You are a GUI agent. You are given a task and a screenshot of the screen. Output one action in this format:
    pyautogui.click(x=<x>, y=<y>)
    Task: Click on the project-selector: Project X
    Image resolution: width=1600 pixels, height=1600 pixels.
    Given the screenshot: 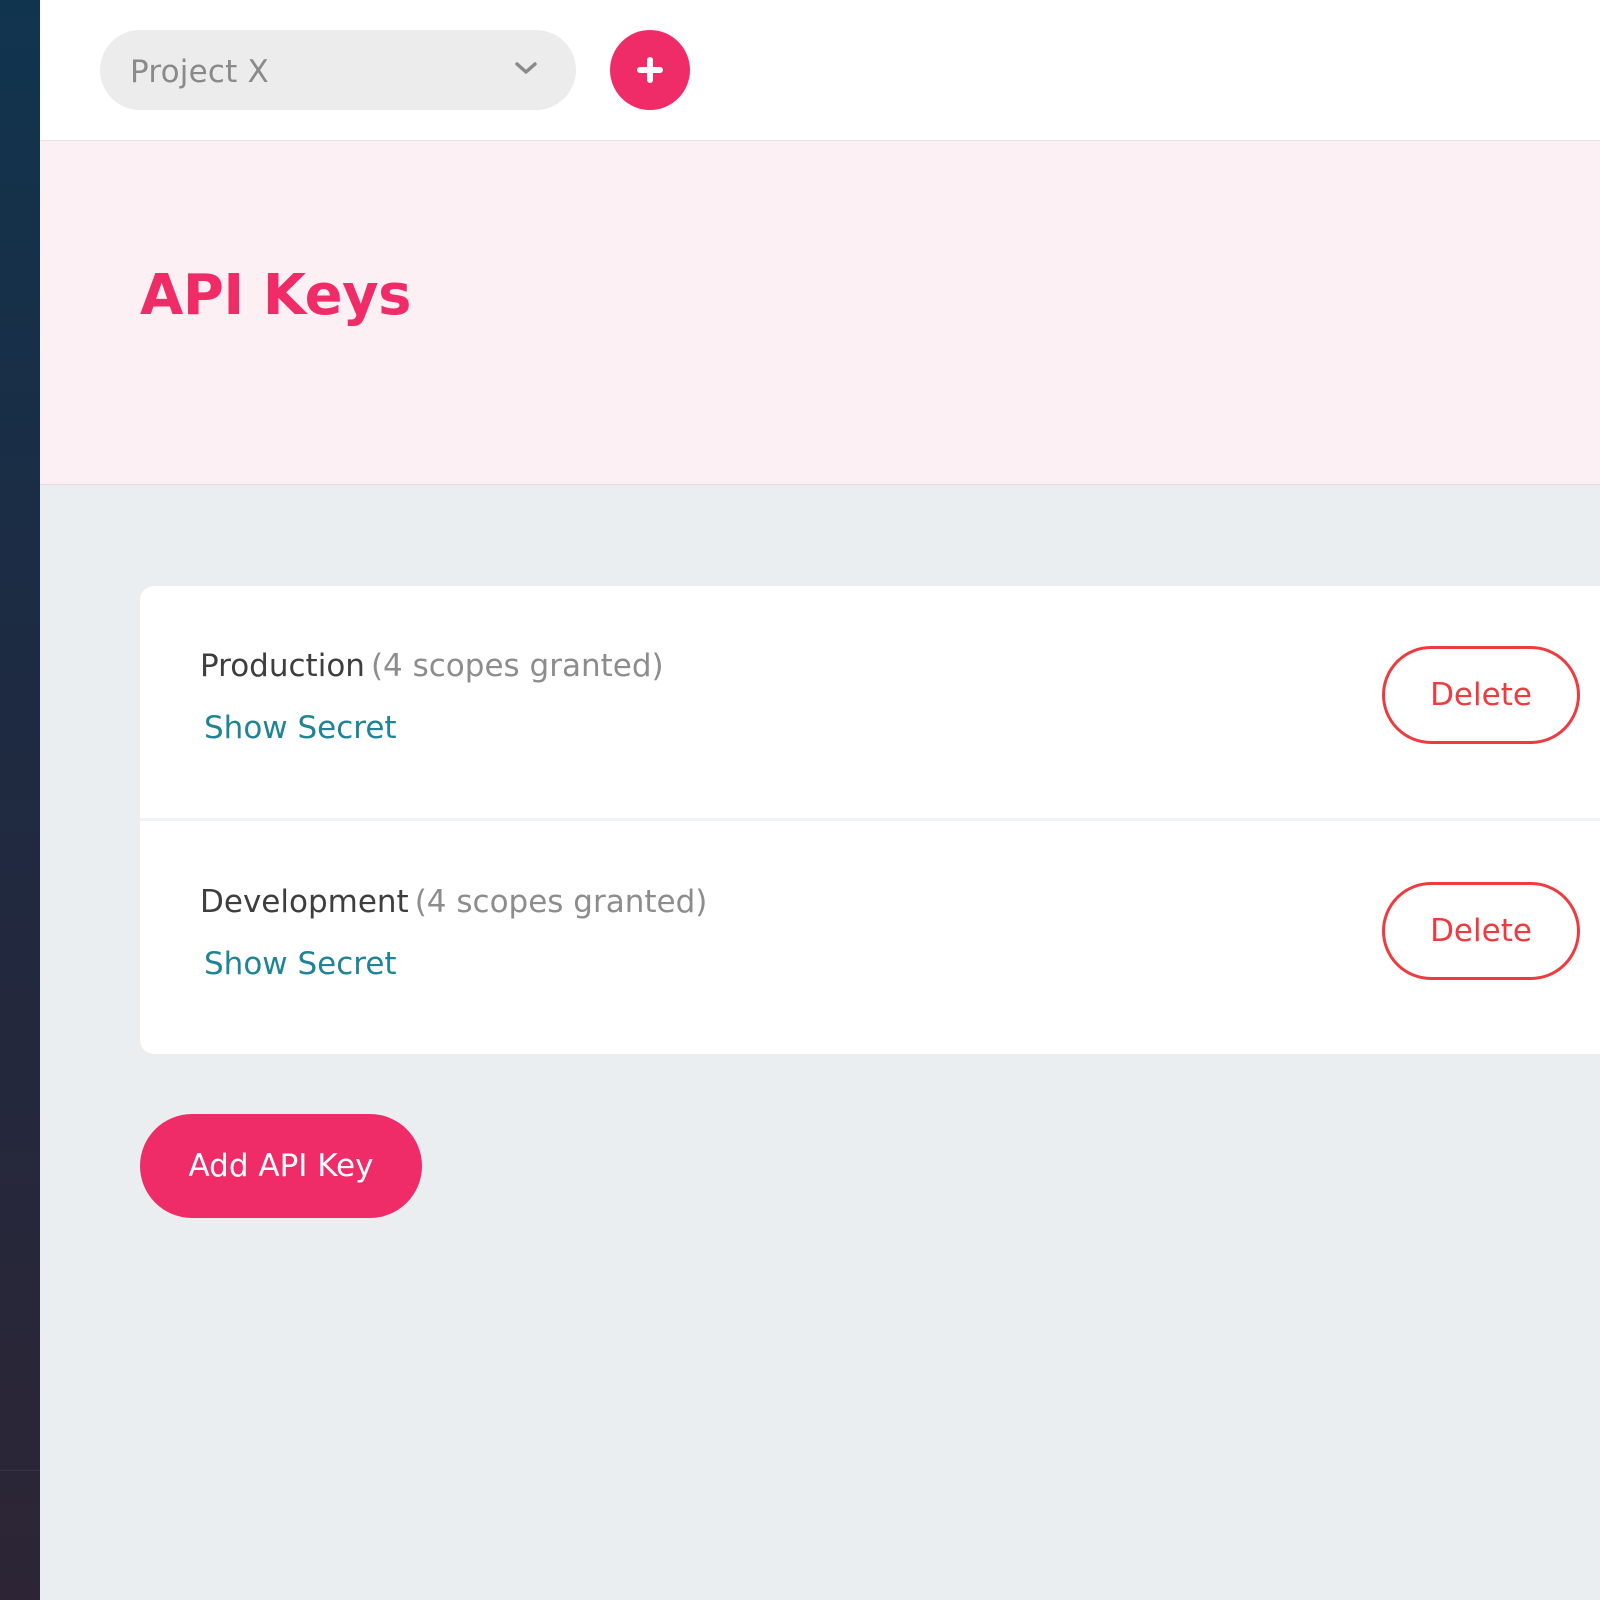 What is the action you would take?
    pyautogui.click(x=338, y=70)
    